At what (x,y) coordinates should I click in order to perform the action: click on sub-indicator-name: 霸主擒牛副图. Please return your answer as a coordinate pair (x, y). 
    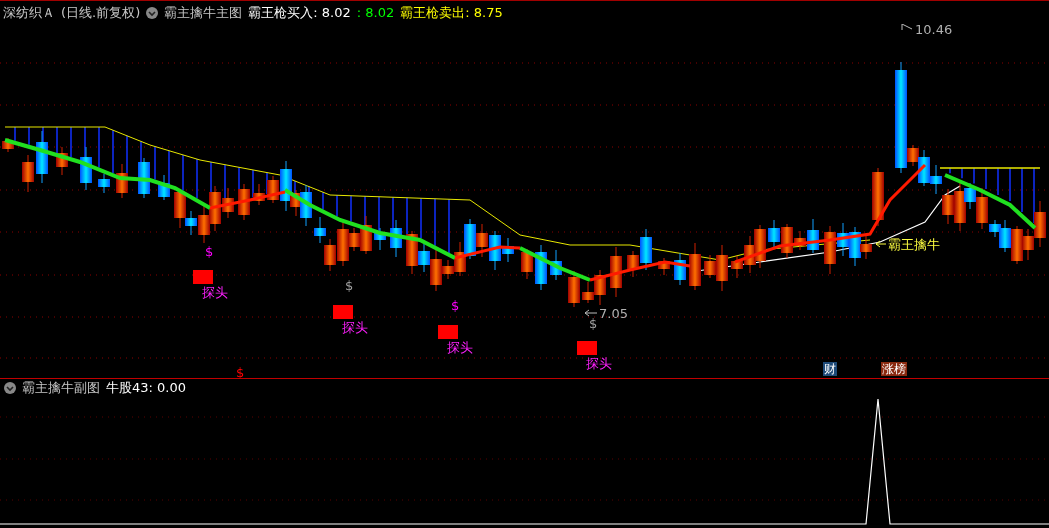
    Looking at the image, I should click on (61, 387).